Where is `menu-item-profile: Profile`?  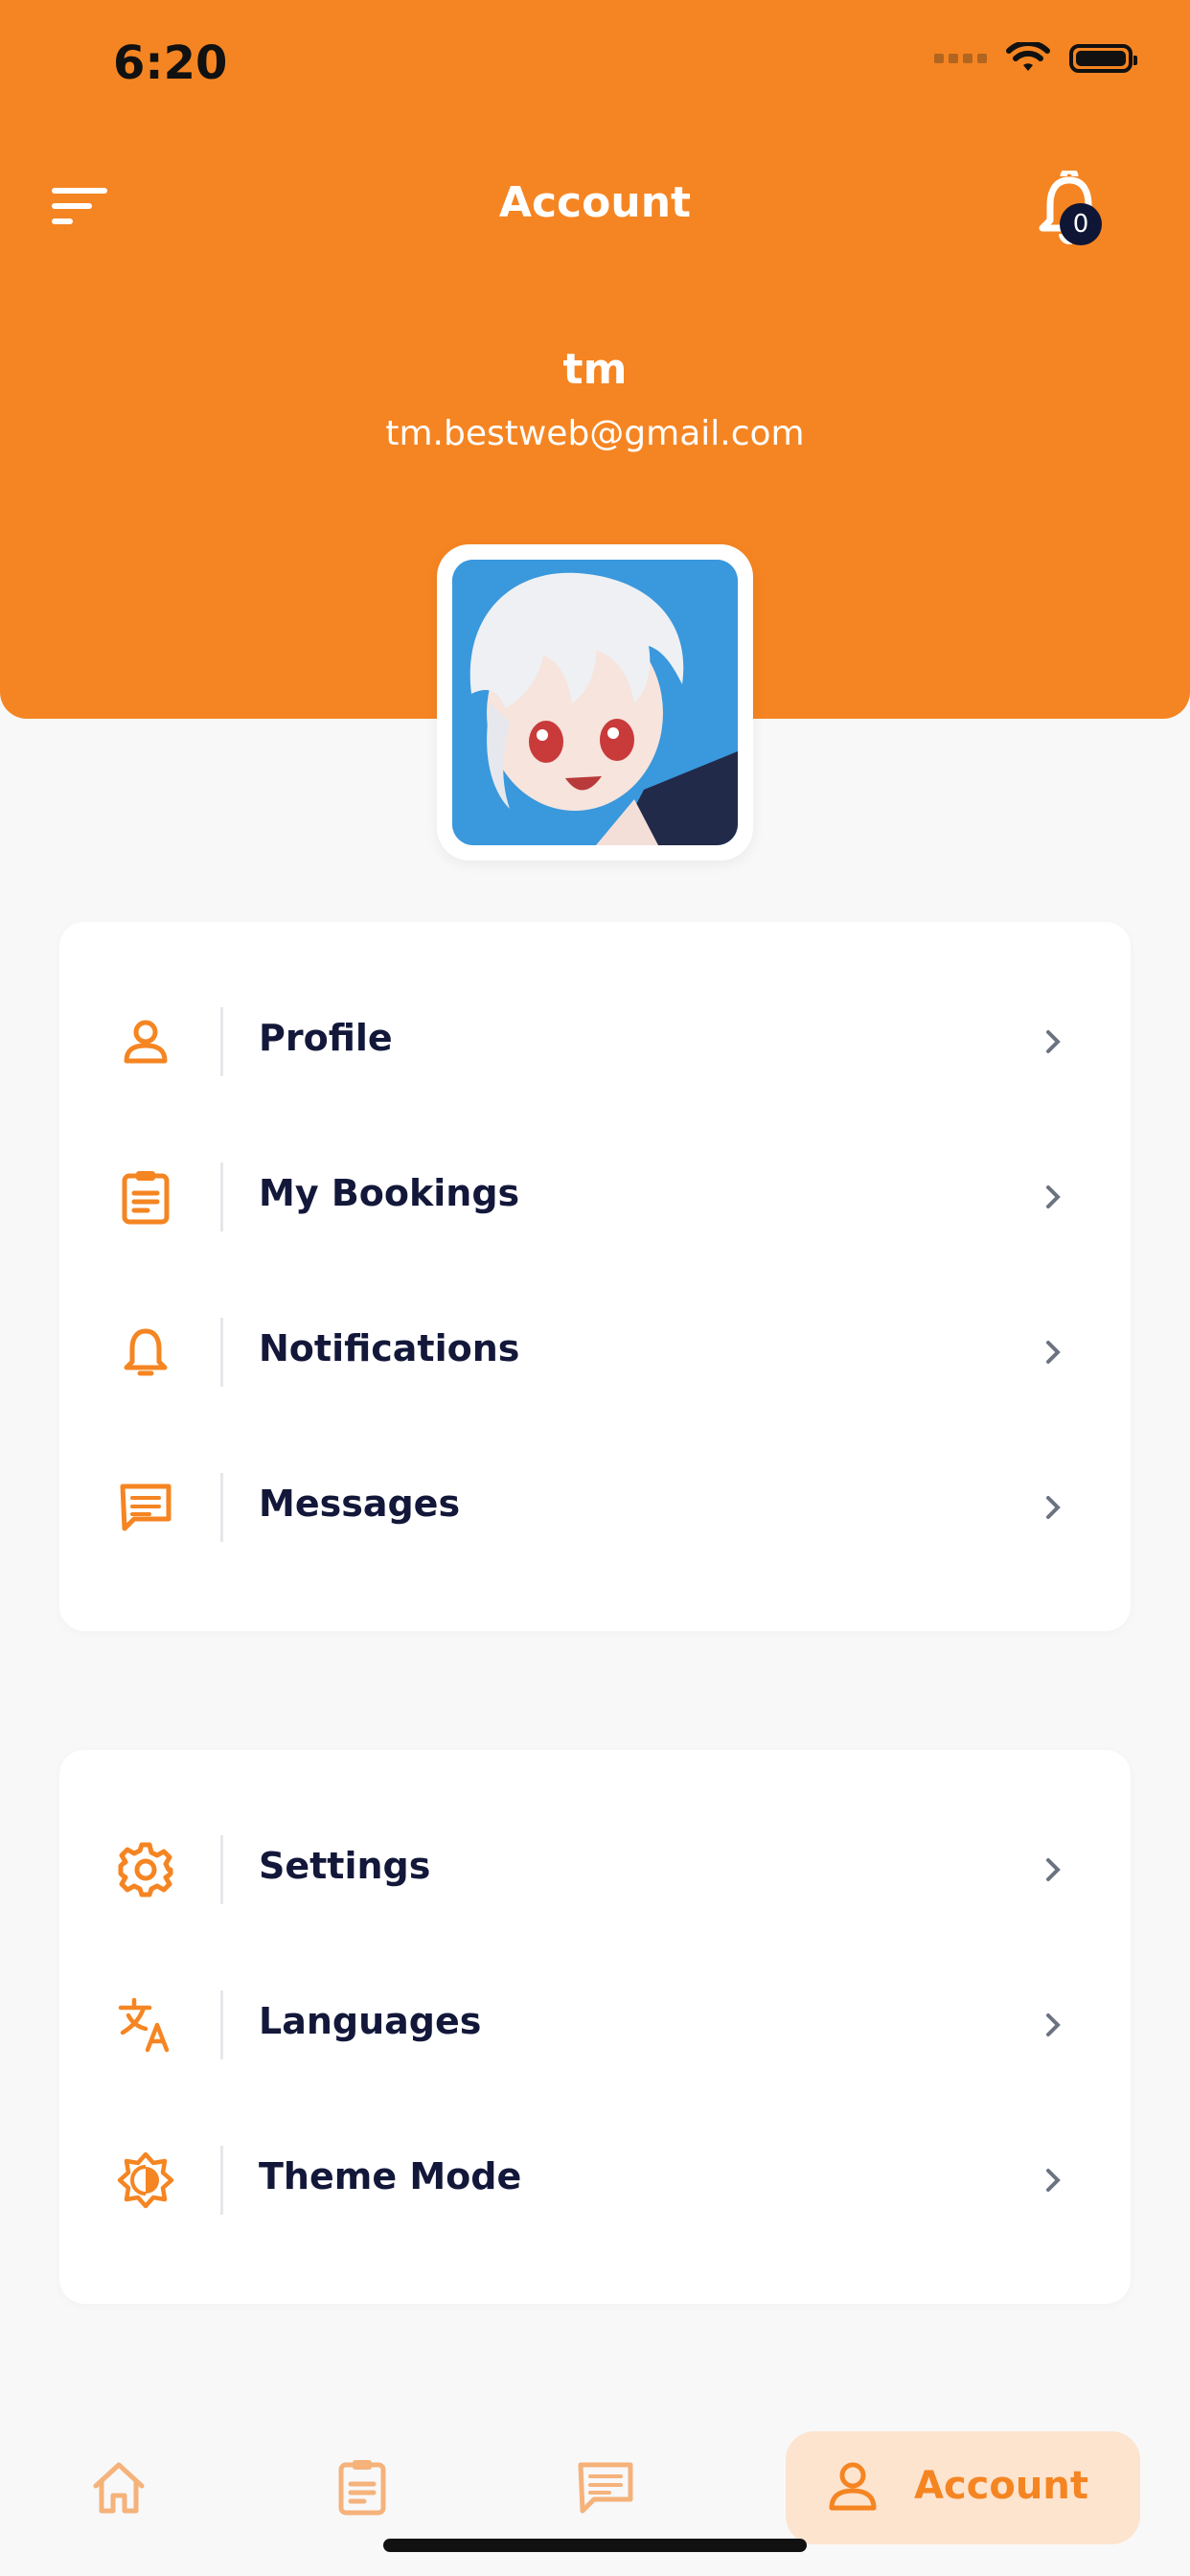
menu-item-profile: Profile is located at coordinates (595, 1042).